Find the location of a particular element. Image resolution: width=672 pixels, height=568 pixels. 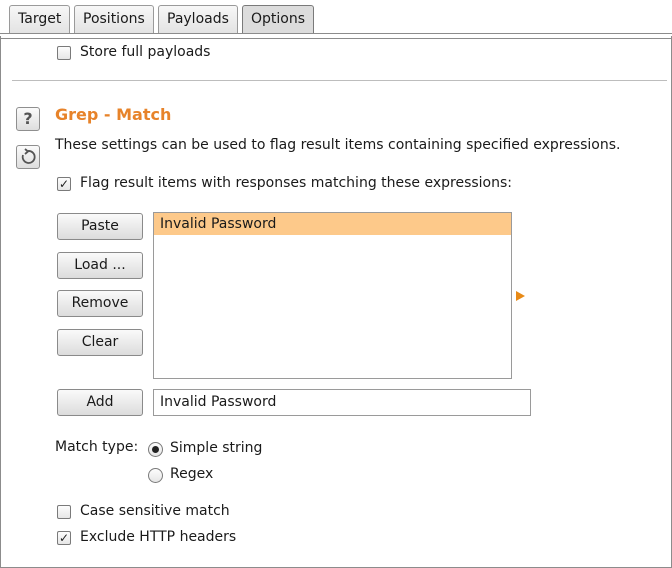

remove-button: Remove is located at coordinates (100, 303).